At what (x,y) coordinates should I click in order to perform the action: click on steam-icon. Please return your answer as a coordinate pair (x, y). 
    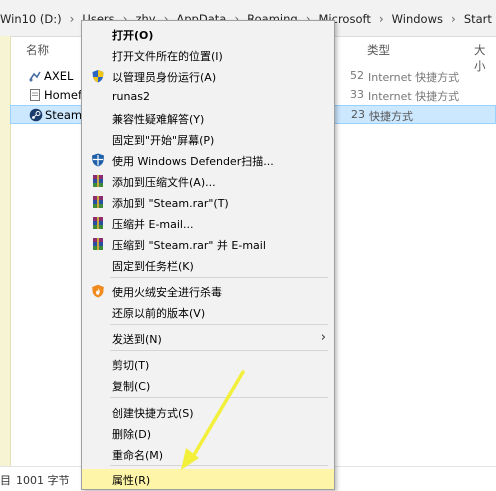
    Looking at the image, I should click on (36, 115).